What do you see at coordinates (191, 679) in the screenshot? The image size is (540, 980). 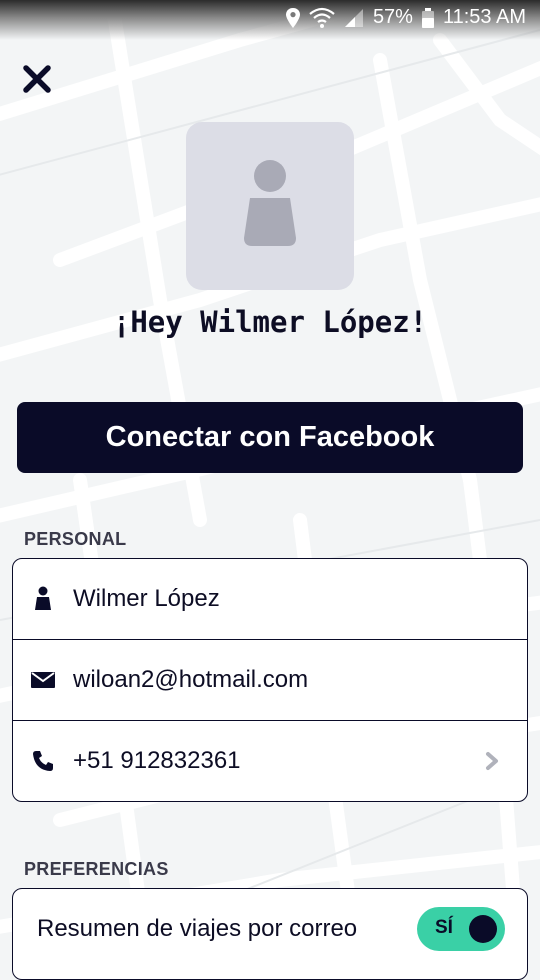 I see `email-value: wiloan2@hotmail.com` at bounding box center [191, 679].